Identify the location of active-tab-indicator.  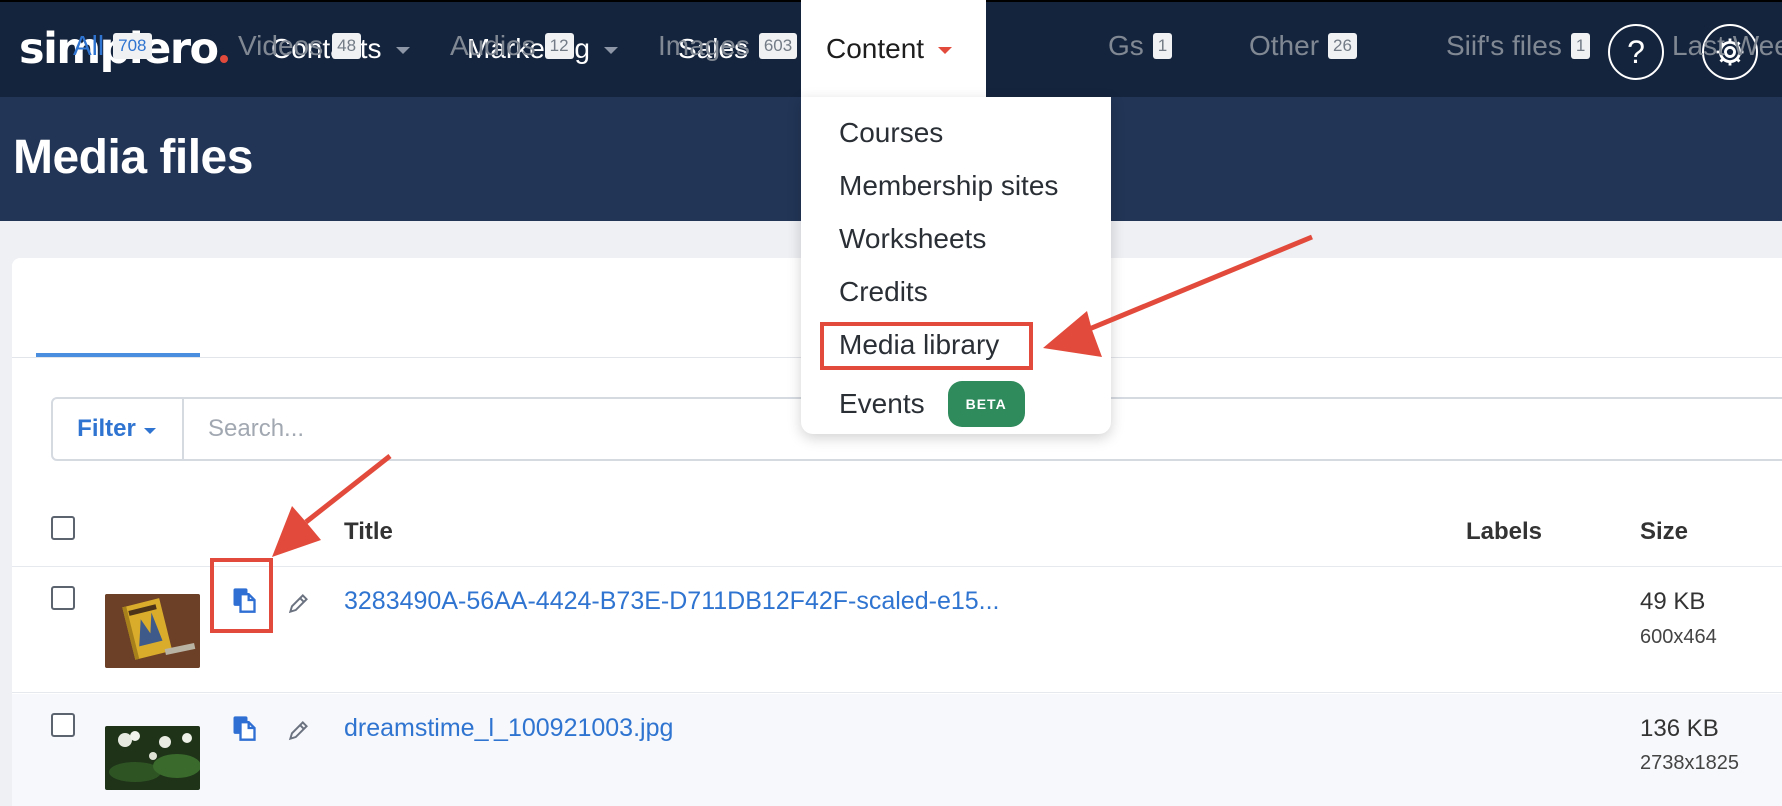
(118, 355).